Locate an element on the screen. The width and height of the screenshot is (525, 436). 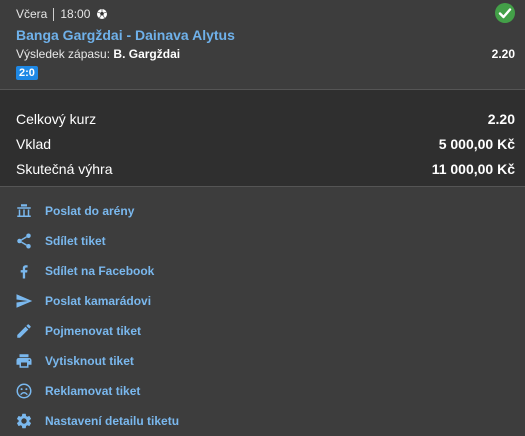
action-label: Poslat kamarádovi is located at coordinates (98, 301).